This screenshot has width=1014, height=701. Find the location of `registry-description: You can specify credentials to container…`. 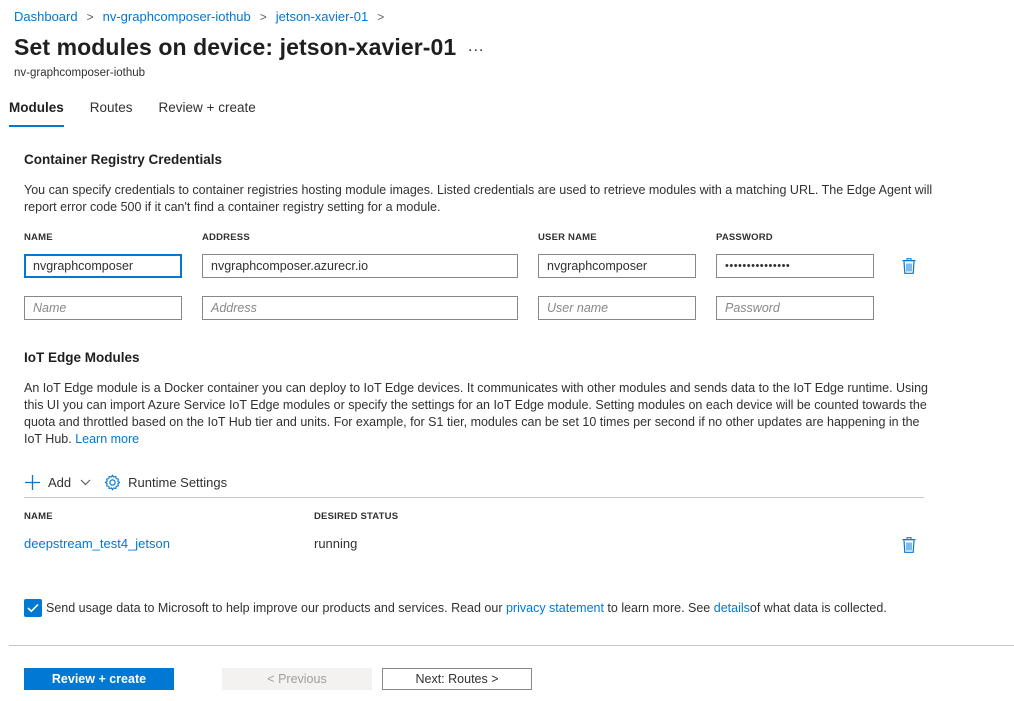

registry-description: You can specify credentials to container… is located at coordinates (478, 198).